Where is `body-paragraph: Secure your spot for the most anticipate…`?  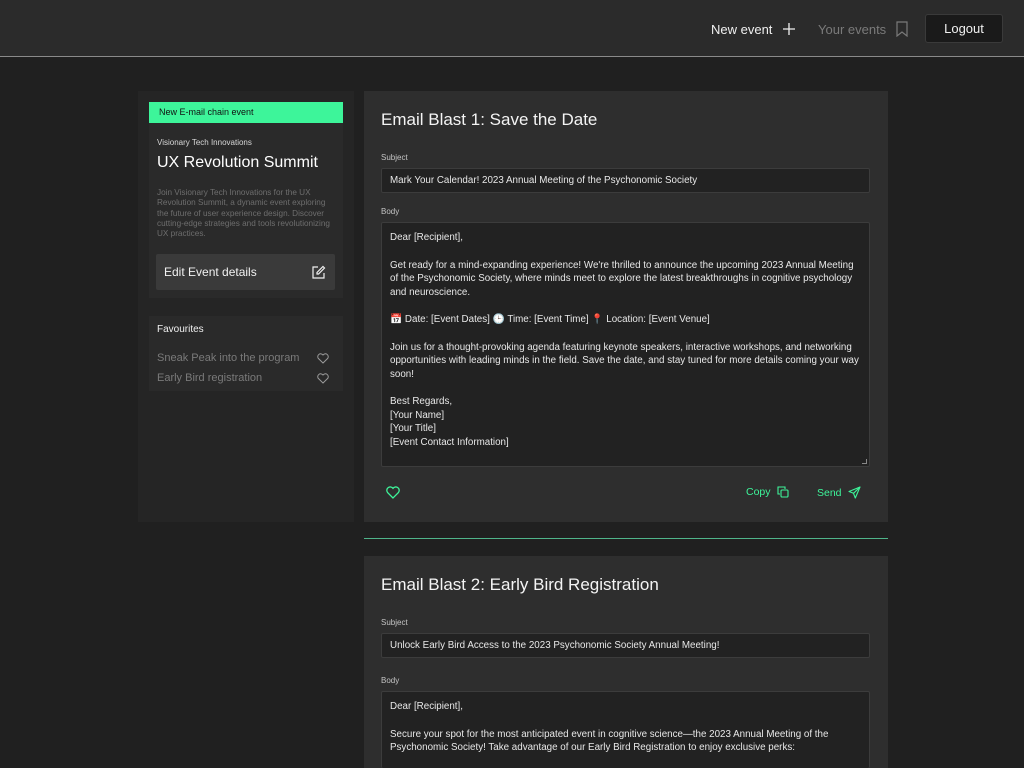 body-paragraph: Secure your spot for the most anticipate… is located at coordinates (609, 741).